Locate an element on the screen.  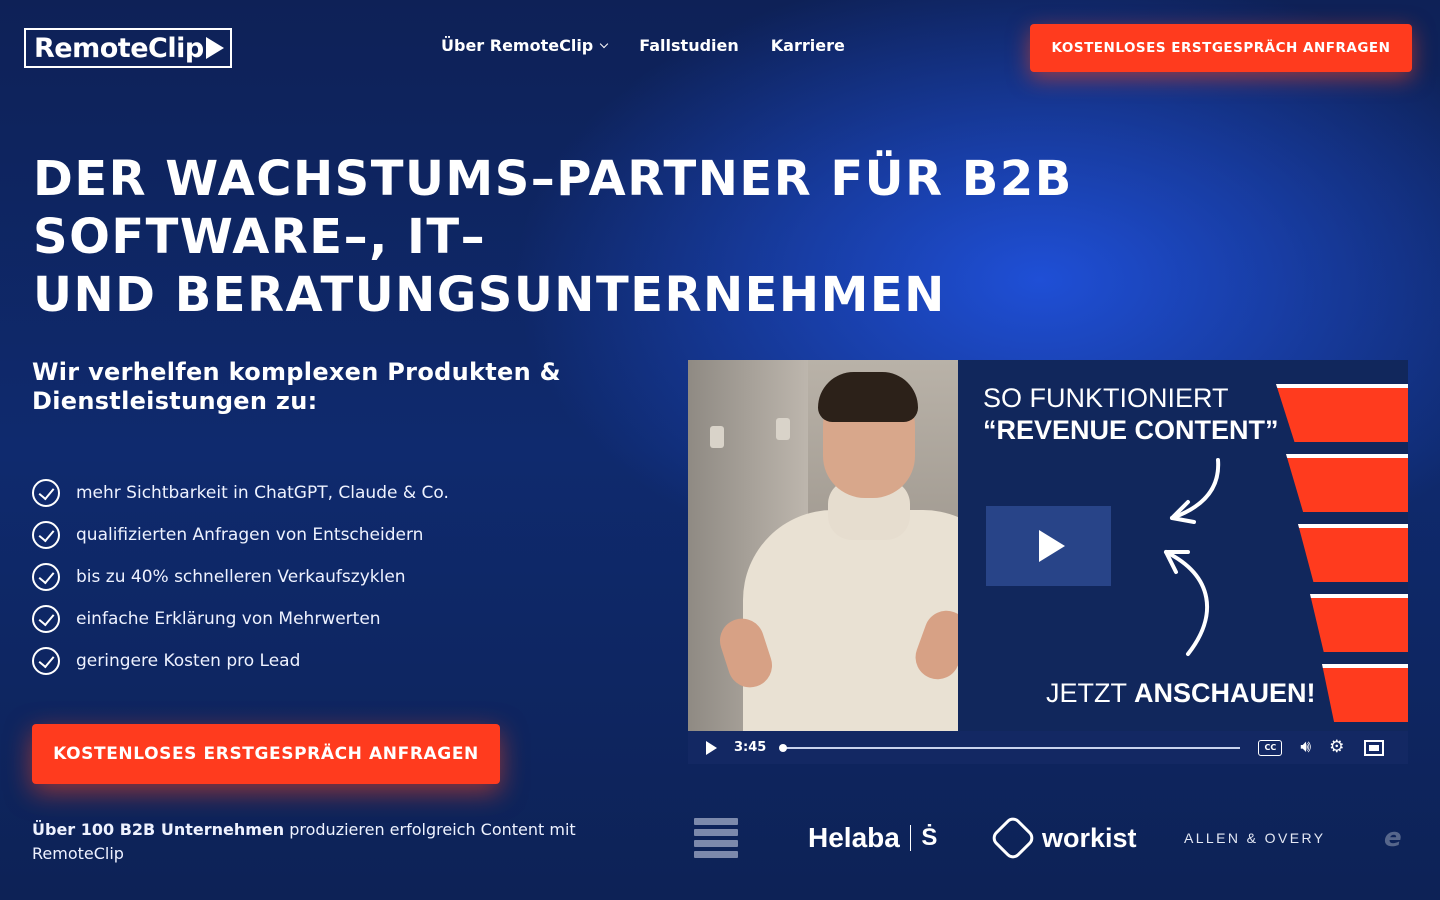
nav-link-karriere: Karriere is located at coordinates (808, 45).